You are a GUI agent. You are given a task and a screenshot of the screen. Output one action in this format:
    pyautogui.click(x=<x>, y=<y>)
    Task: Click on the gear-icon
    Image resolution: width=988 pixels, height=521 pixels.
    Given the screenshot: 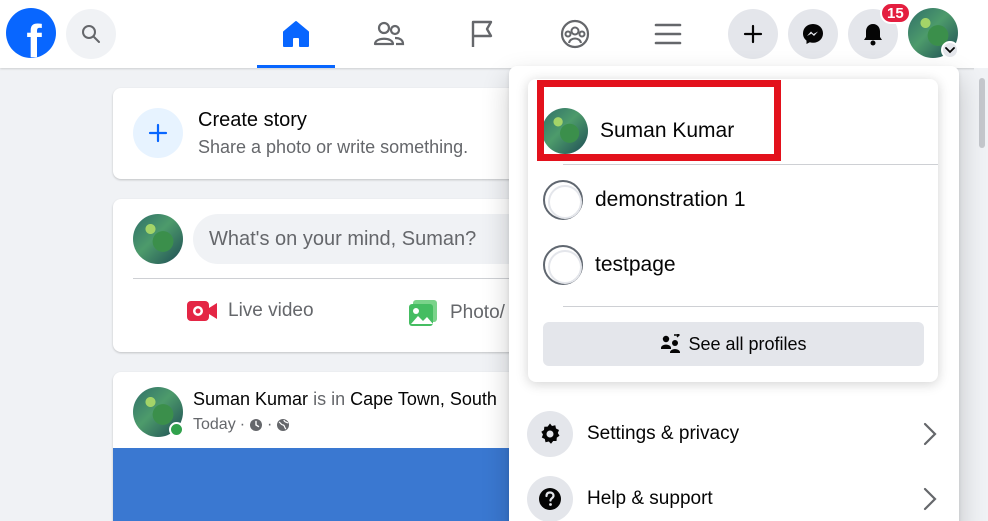 What is the action you would take?
    pyautogui.click(x=550, y=433)
    